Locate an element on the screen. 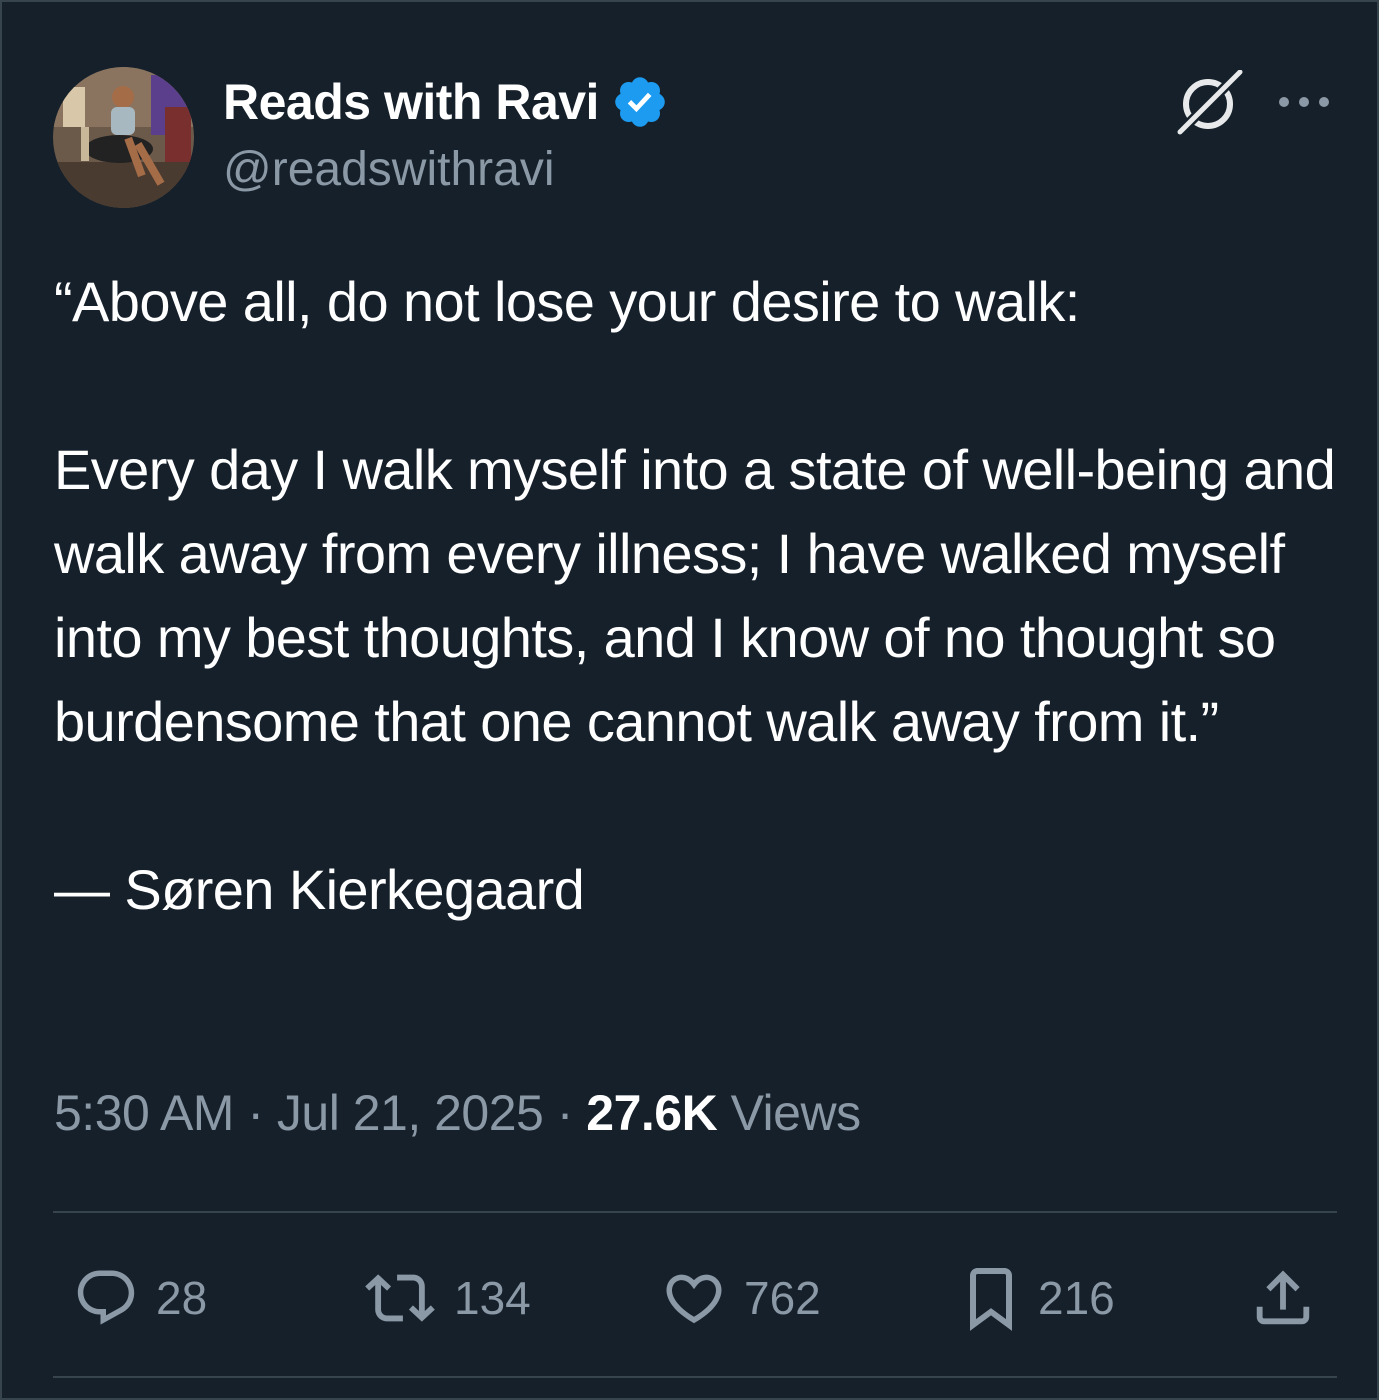 This screenshot has width=1379, height=1400. reply-button: 28 is located at coordinates (138, 1298).